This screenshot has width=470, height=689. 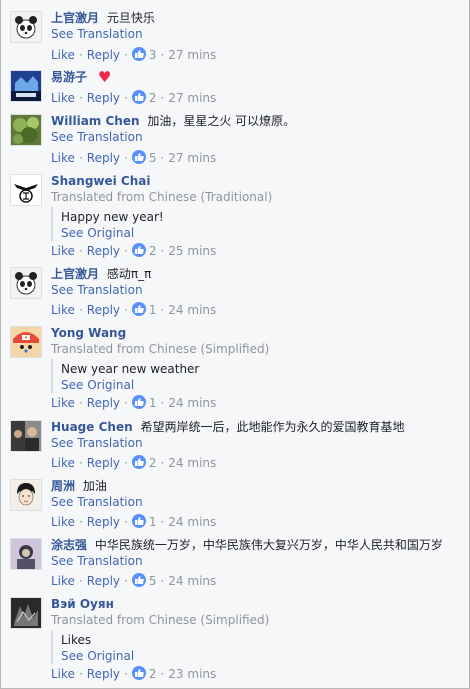 What do you see at coordinates (94, 486) in the screenshot?
I see `comment-text: 加油` at bounding box center [94, 486].